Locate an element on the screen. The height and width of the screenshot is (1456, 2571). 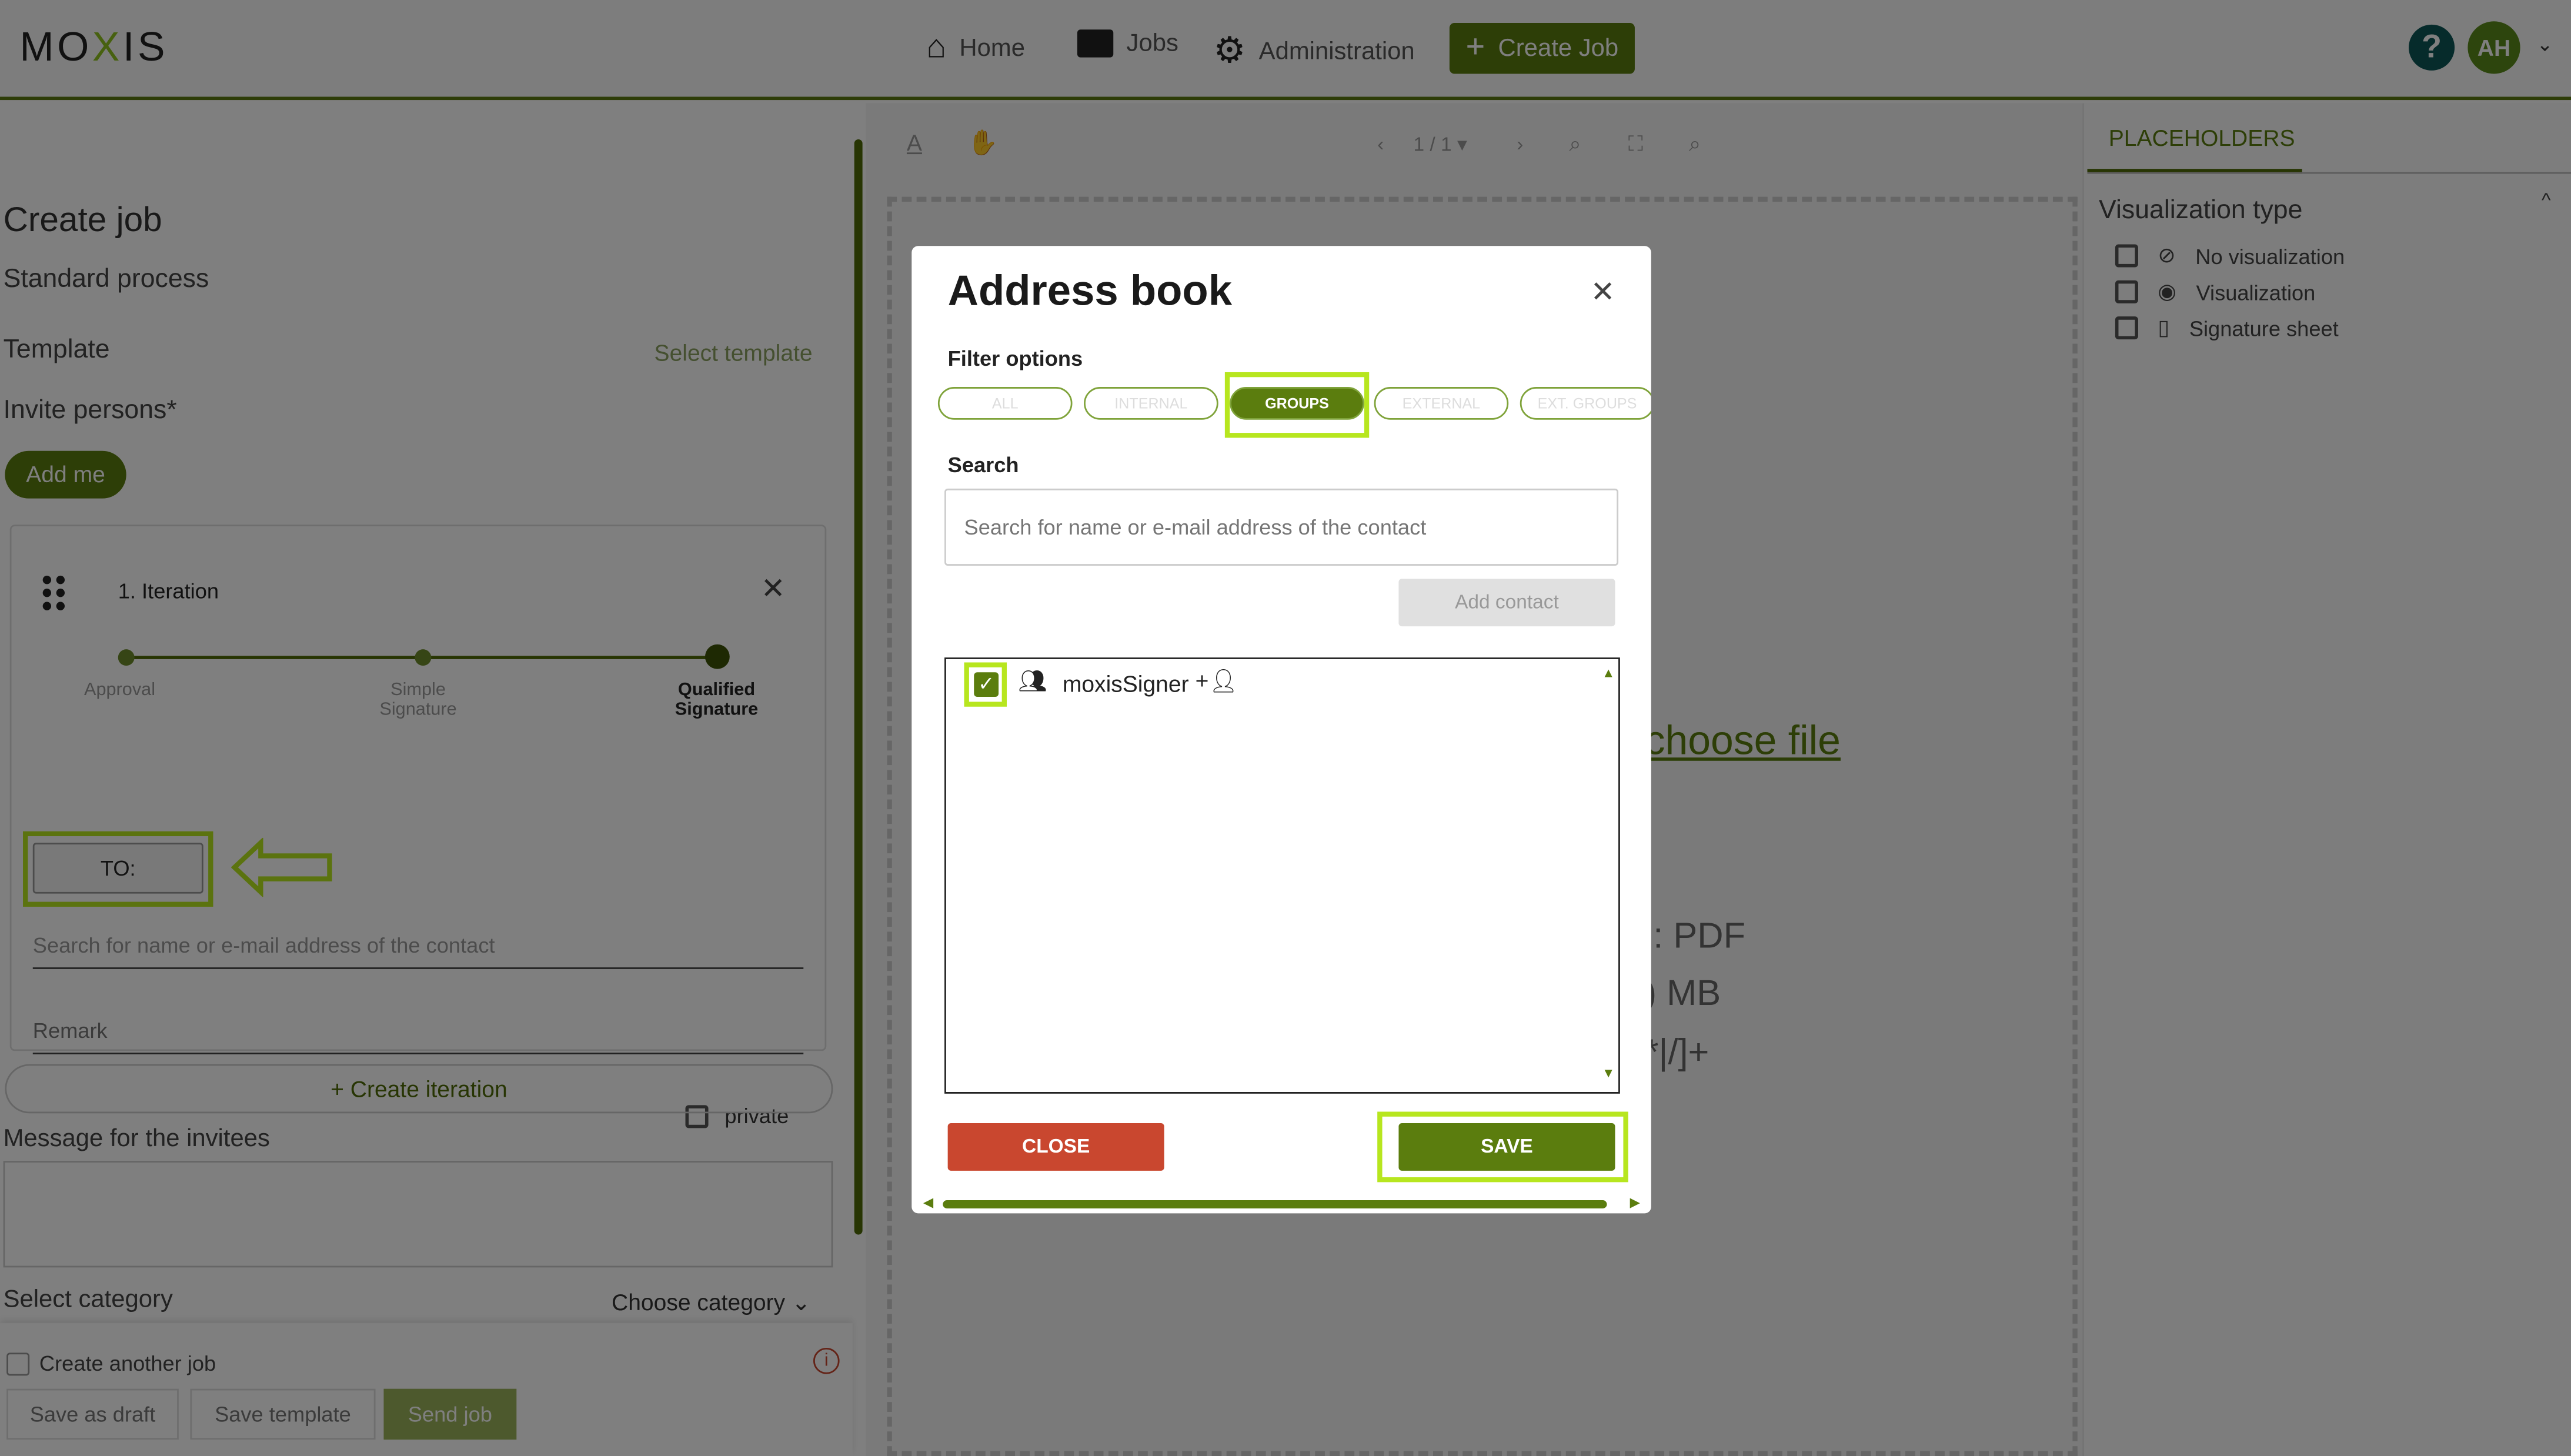
contact-search-input is located at coordinates (1281, 527).